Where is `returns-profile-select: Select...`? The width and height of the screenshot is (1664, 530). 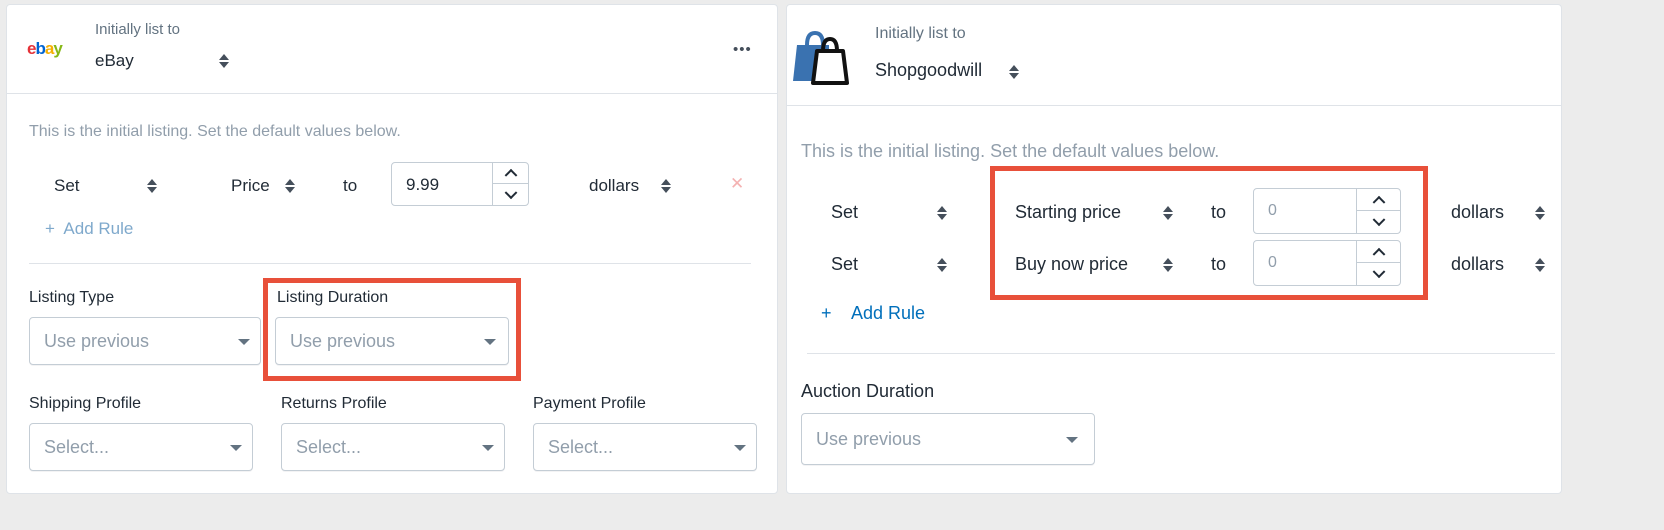 returns-profile-select: Select... is located at coordinates (393, 447).